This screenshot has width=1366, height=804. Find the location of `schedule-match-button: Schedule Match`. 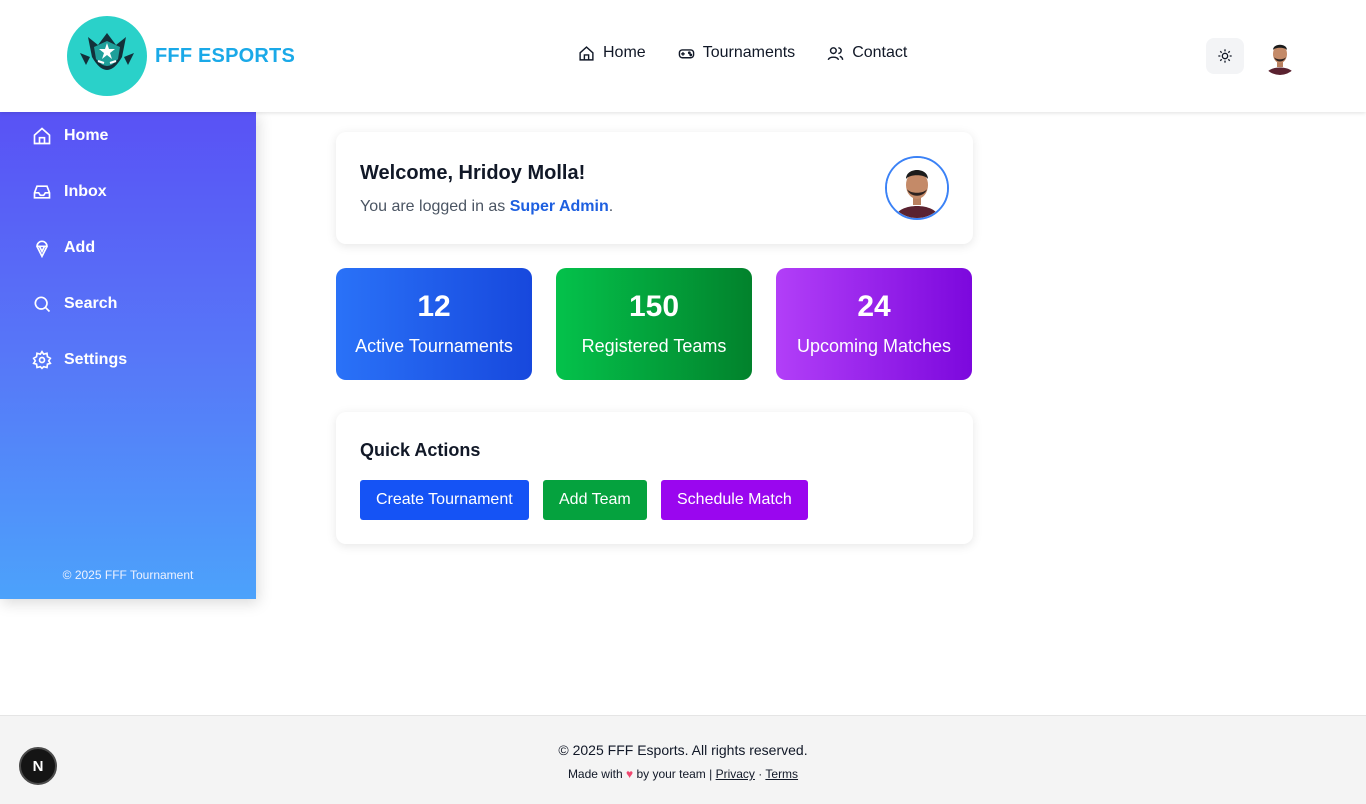

schedule-match-button: Schedule Match is located at coordinates (734, 500).